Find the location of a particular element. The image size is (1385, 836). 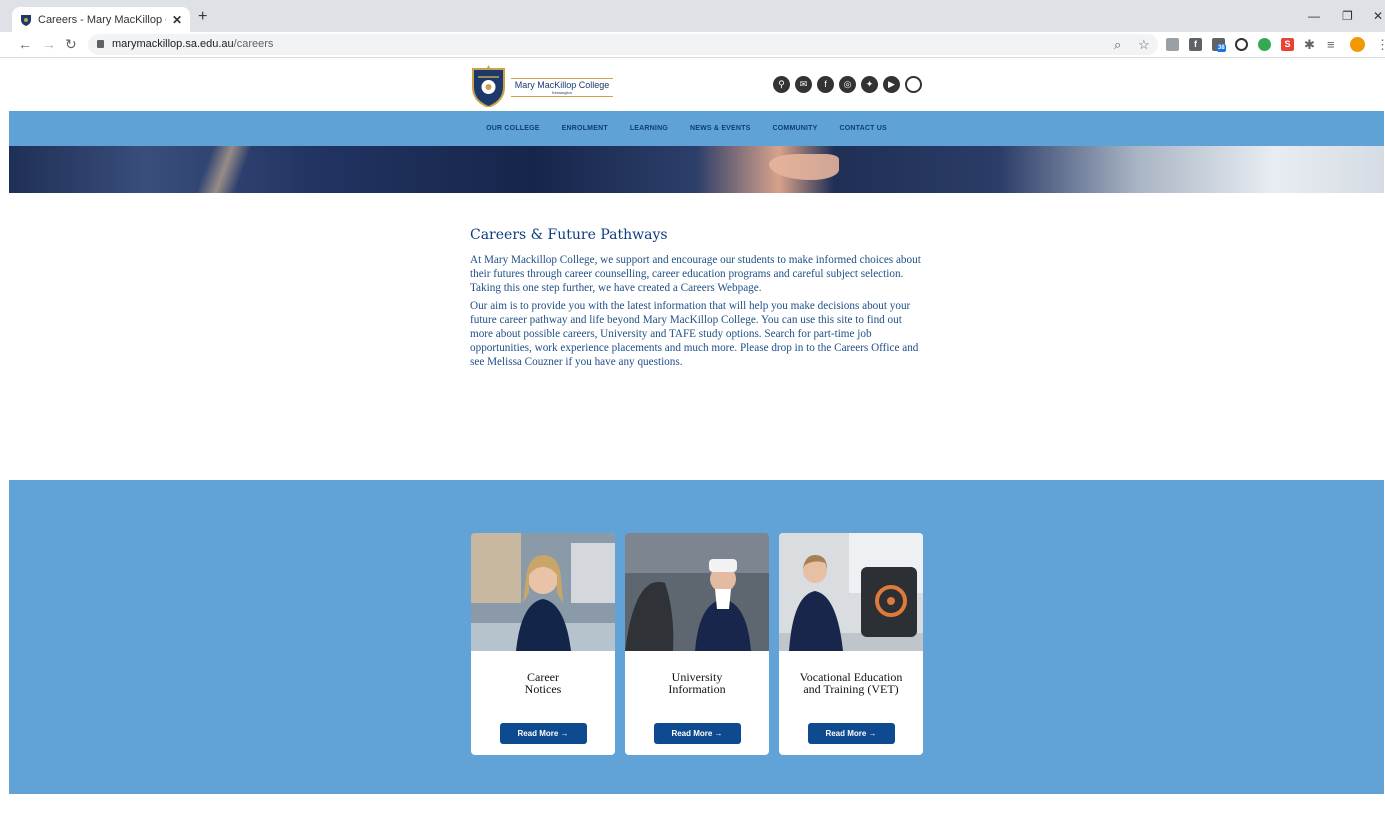

profile-avatar is located at coordinates (1357, 44).